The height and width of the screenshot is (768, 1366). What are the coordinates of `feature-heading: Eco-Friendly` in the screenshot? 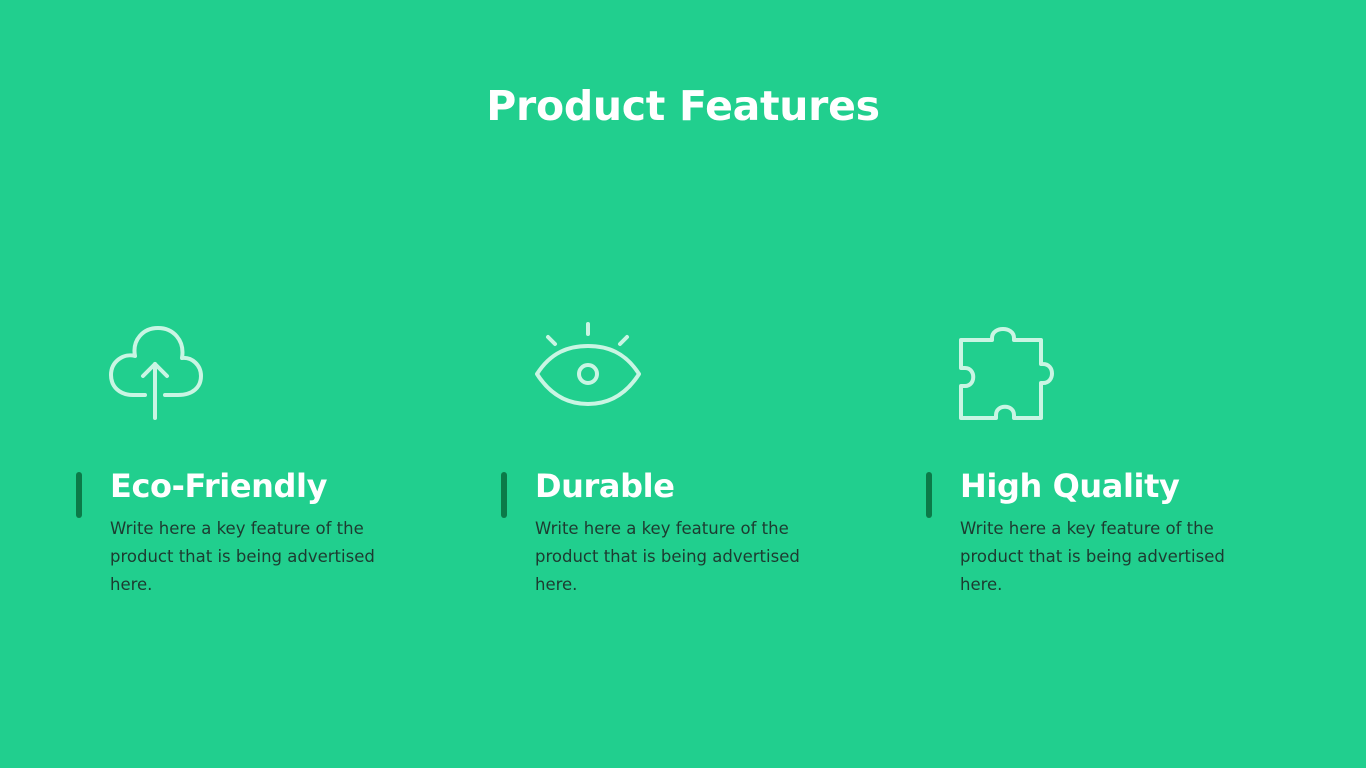 It's located at (219, 486).